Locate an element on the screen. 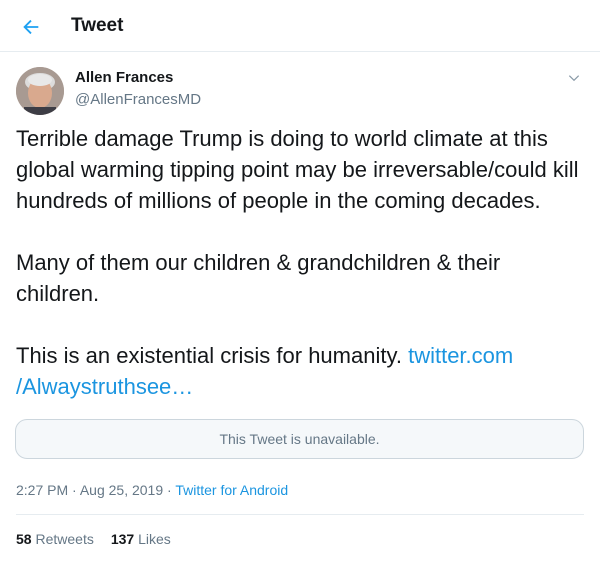  page-header: Tweet is located at coordinates (300, 26).